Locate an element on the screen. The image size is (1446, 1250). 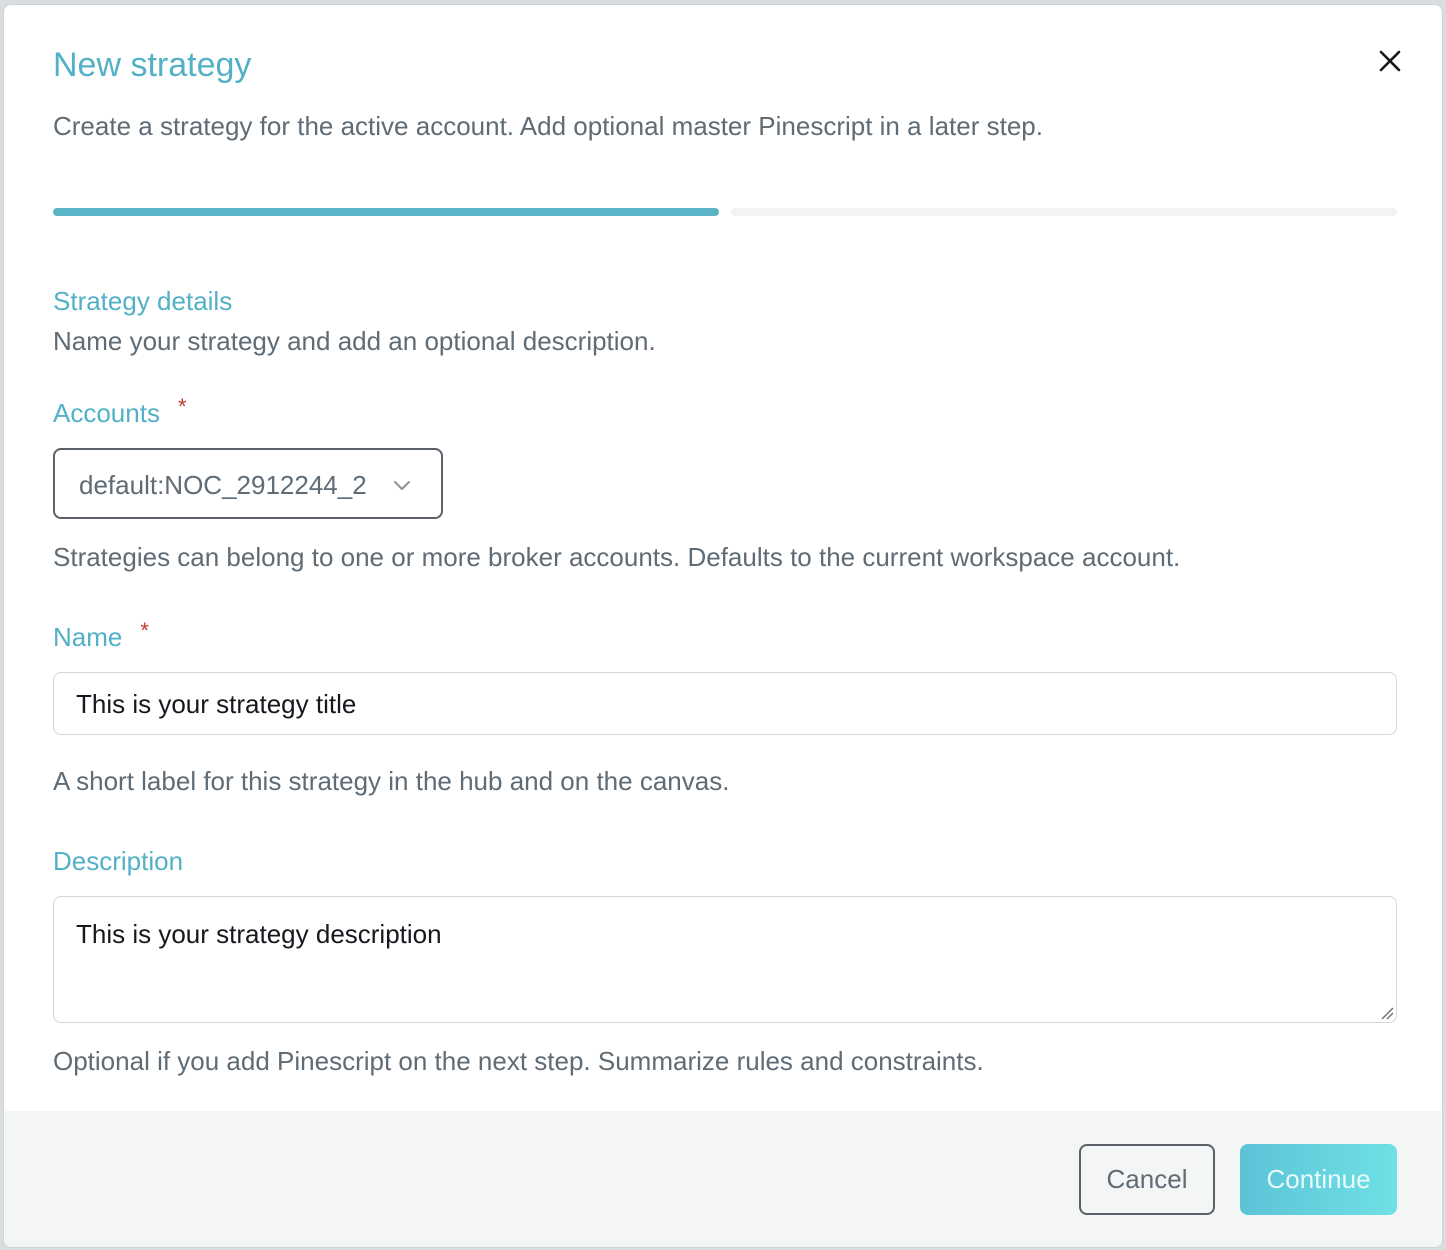
continue-button: Continue is located at coordinates (1318, 1179).